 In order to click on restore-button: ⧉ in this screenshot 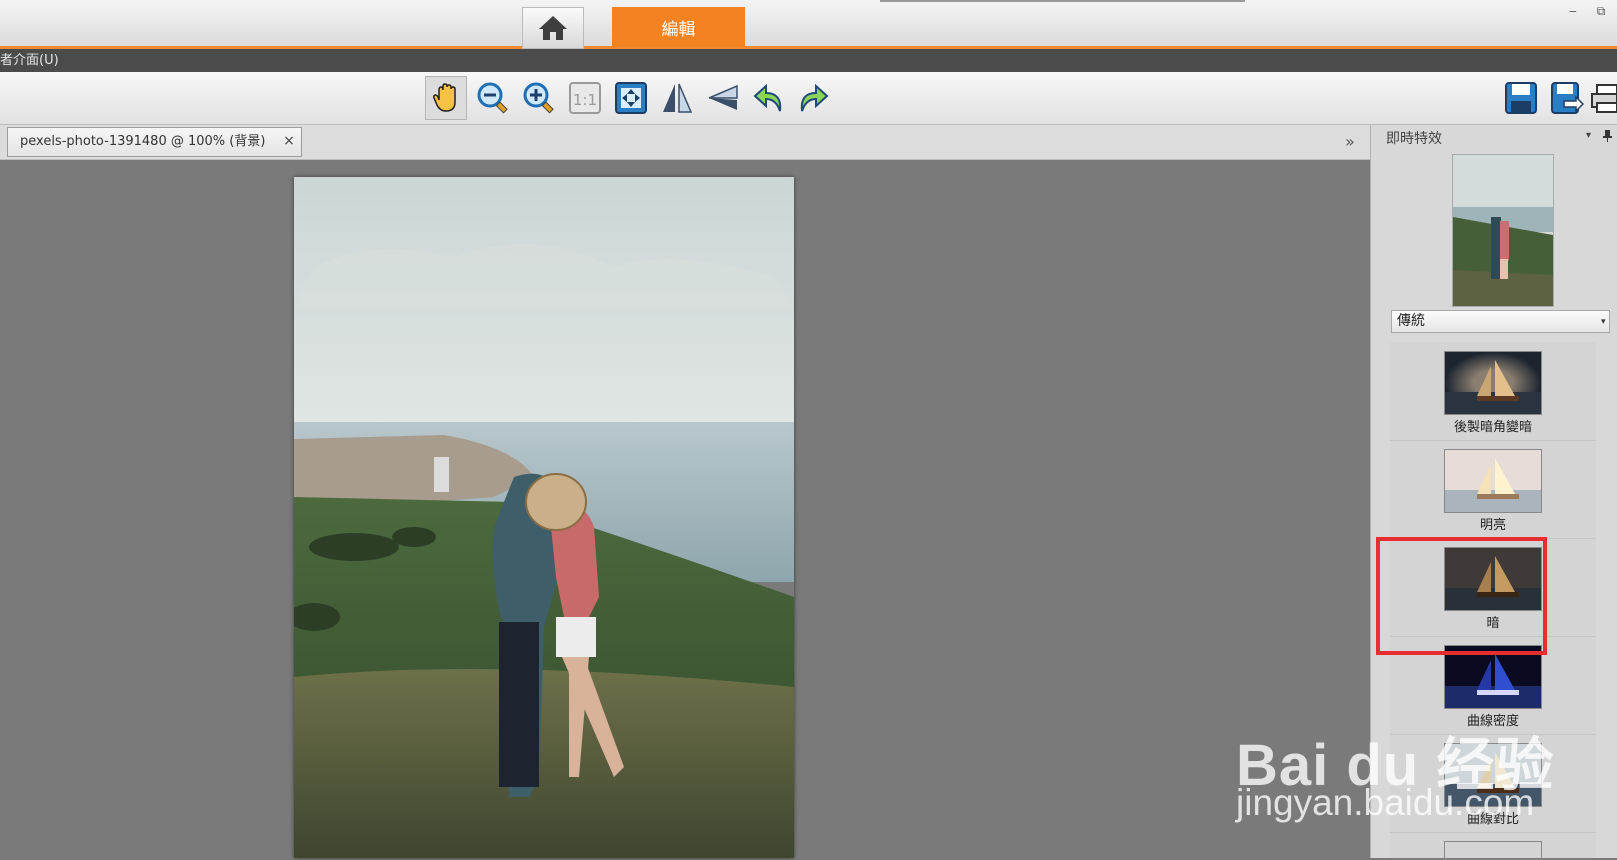, I will do `click(1601, 11)`.